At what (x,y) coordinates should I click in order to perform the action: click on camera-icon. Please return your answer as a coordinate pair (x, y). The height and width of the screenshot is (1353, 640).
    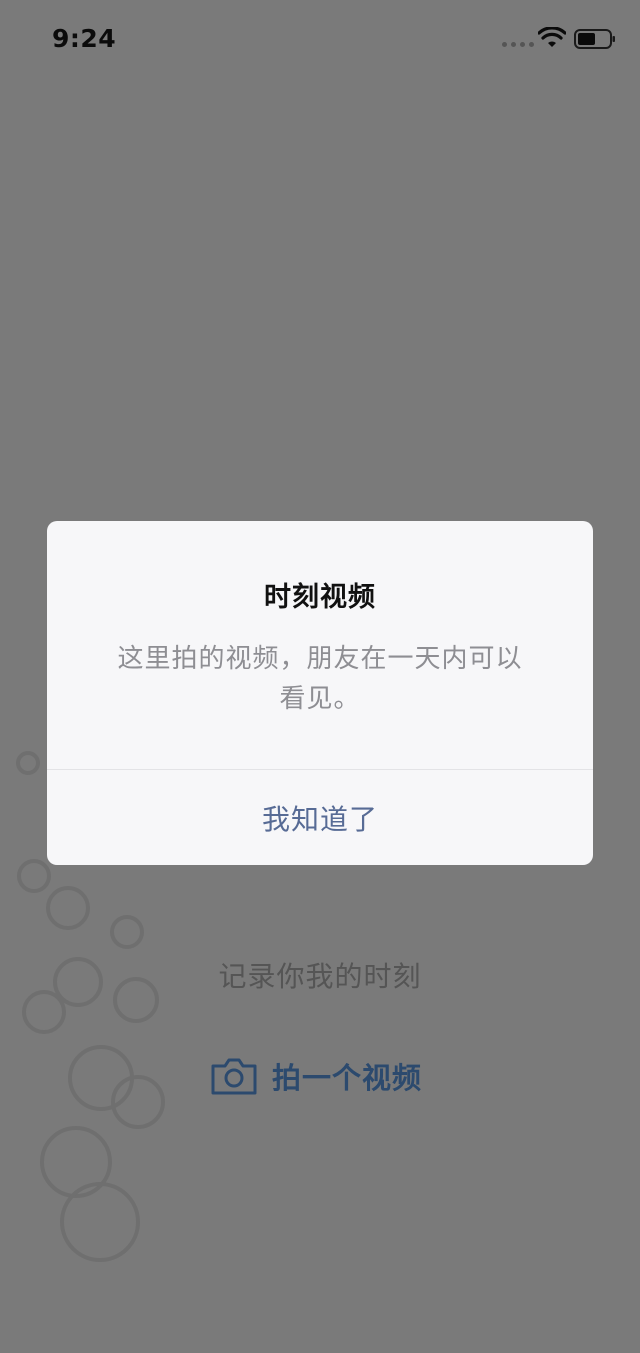
    Looking at the image, I should click on (234, 1076).